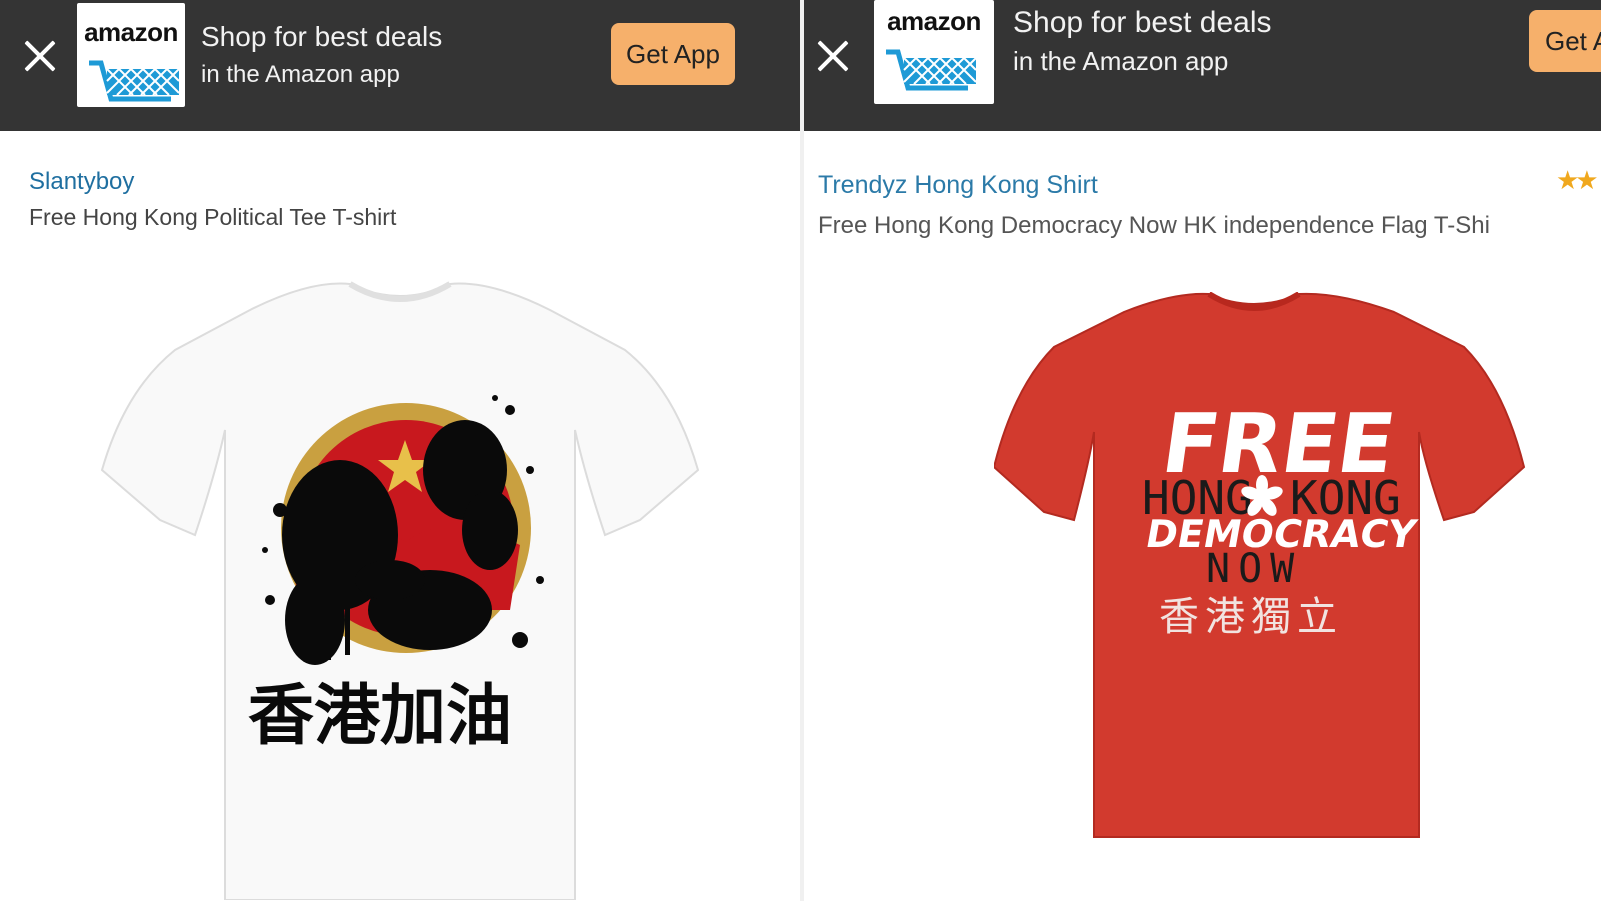 The height and width of the screenshot is (901, 1601). I want to click on rating-stars: ★★, so click(1577, 180).